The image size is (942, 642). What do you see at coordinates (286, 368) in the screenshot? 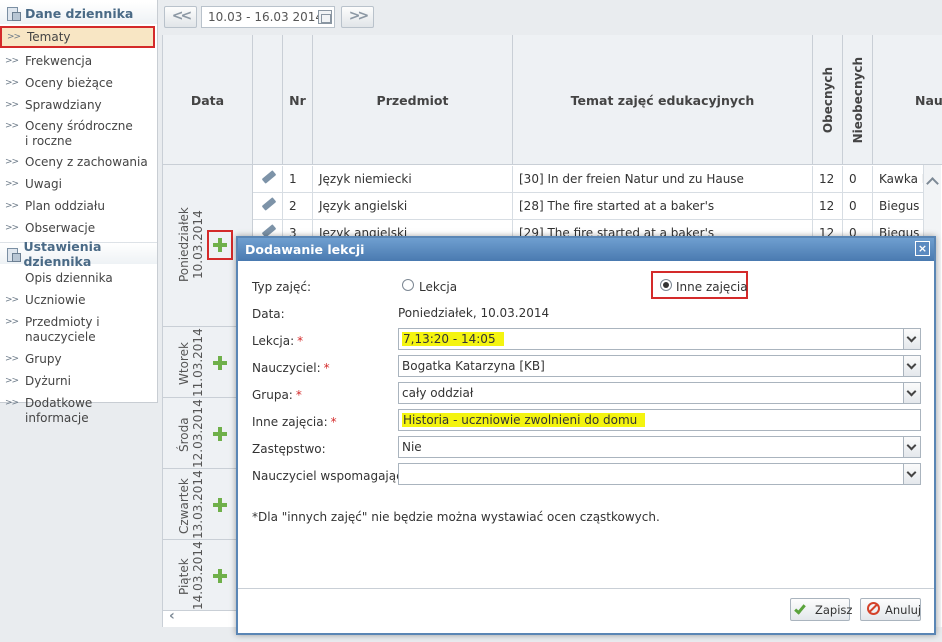
I see `nauczyciel-label-text: Nauczyciel:` at bounding box center [286, 368].